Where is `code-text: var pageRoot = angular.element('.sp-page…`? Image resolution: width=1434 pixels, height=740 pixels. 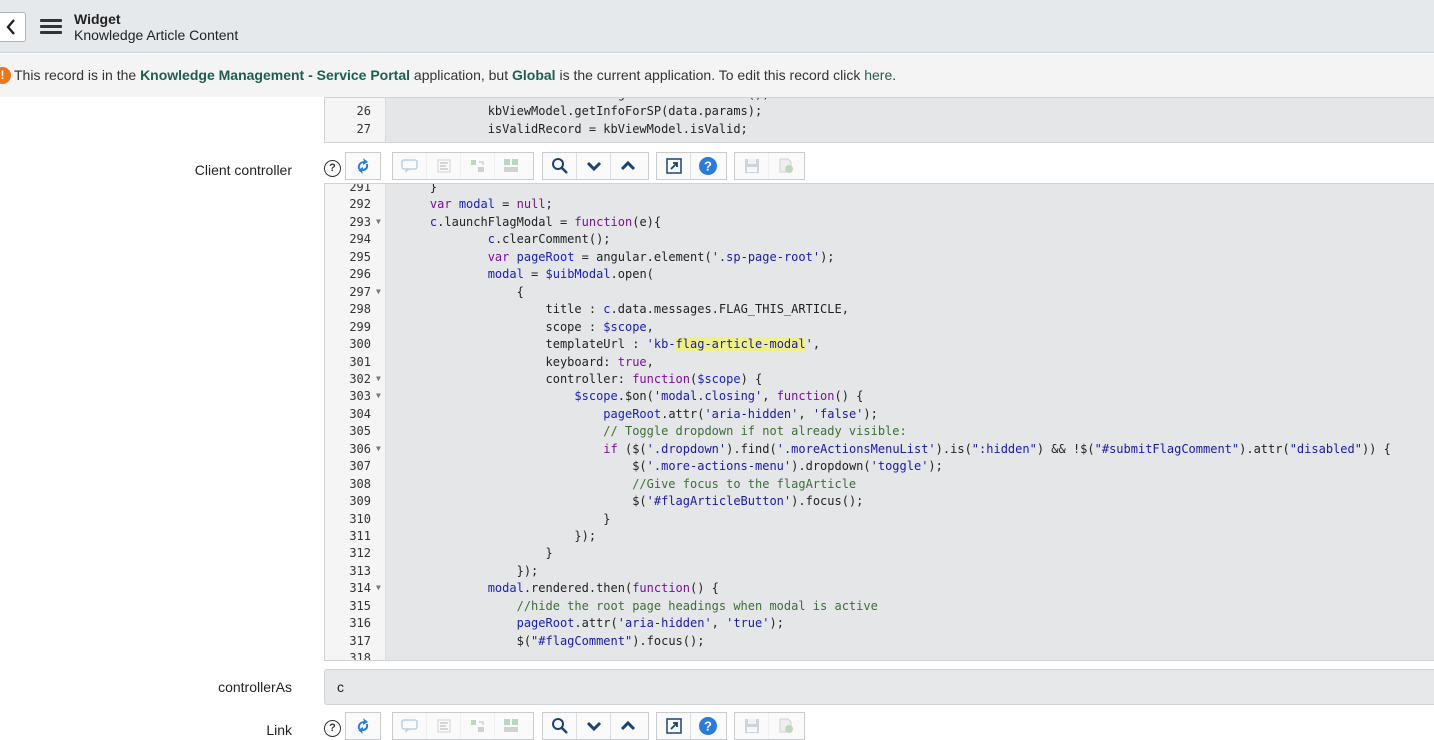
code-text: var pageRoot = angular.element('.sp-page… is located at coordinates (661, 256).